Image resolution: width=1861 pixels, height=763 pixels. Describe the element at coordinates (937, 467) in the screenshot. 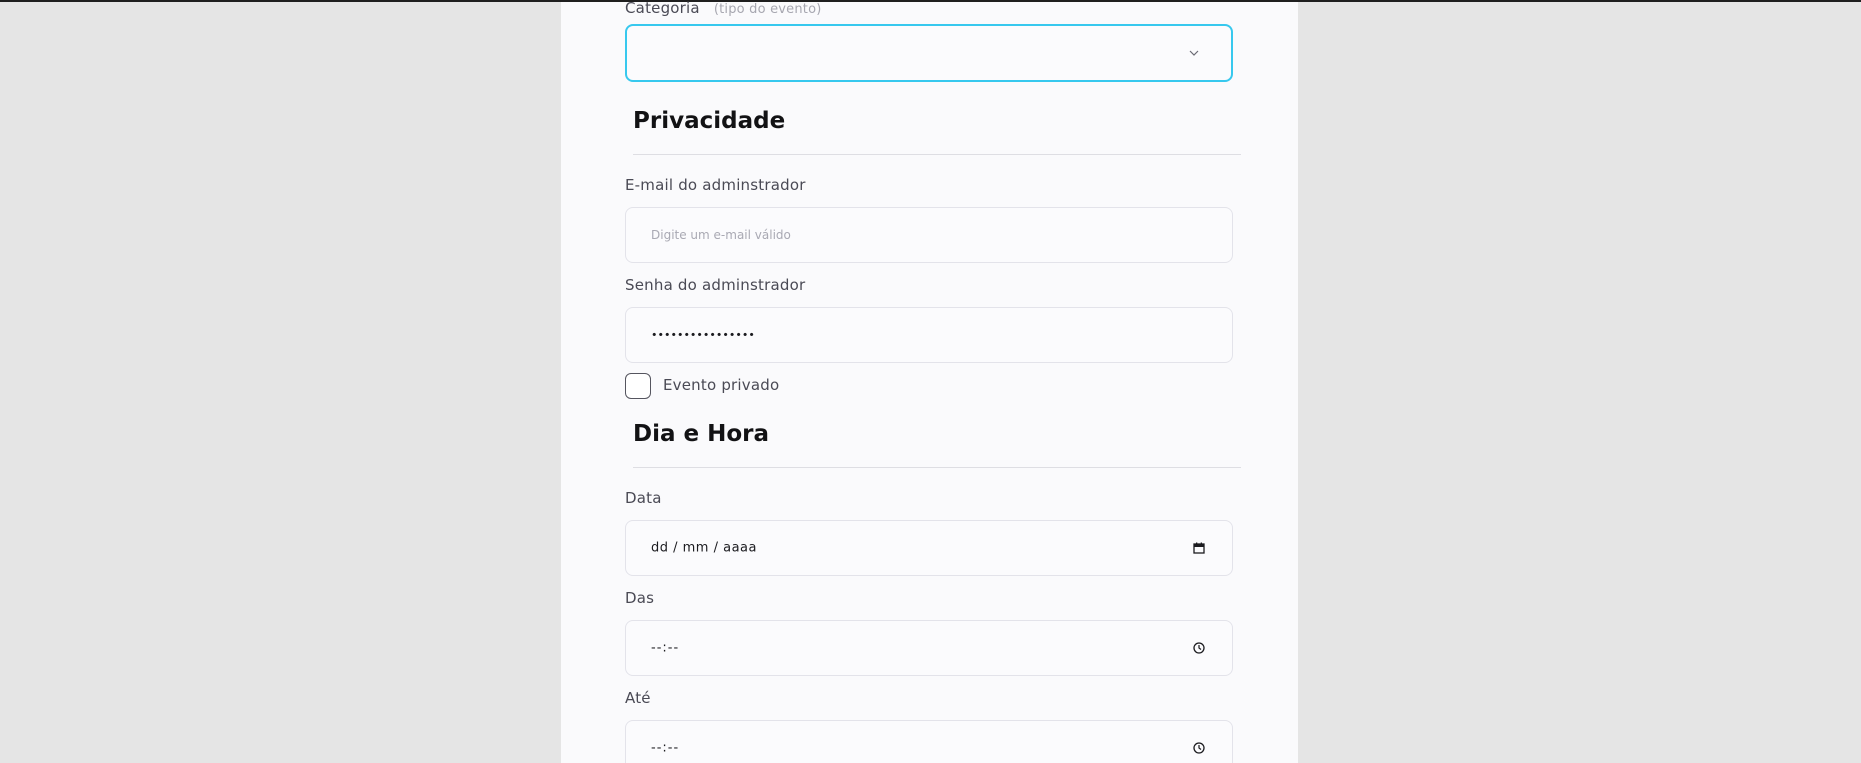

I see `datetime-divider` at that location.